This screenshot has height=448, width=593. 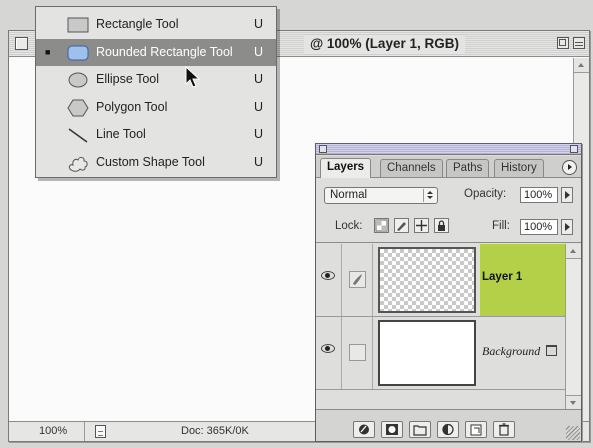 I want to click on menu-item-custom-shape-tool: Custom Shape Tool U, so click(x=156, y=163).